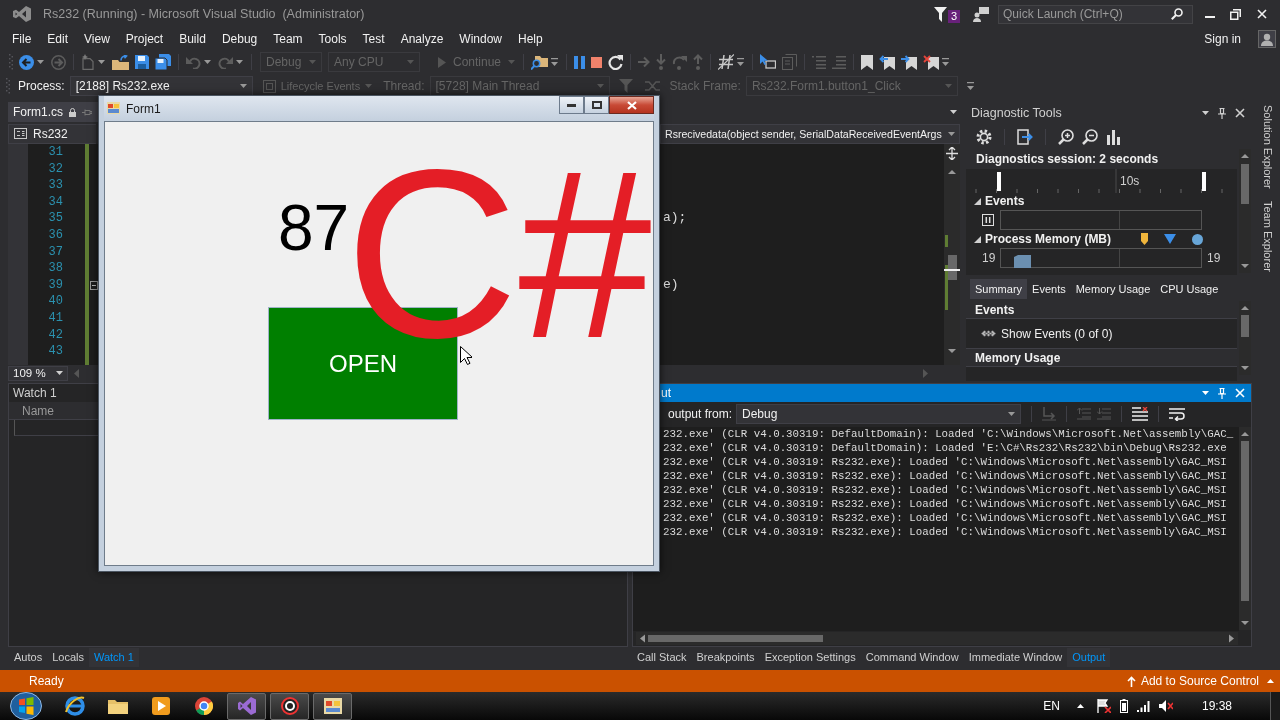 The image size is (1280, 720). I want to click on speaker-icon, so click(1165, 706).